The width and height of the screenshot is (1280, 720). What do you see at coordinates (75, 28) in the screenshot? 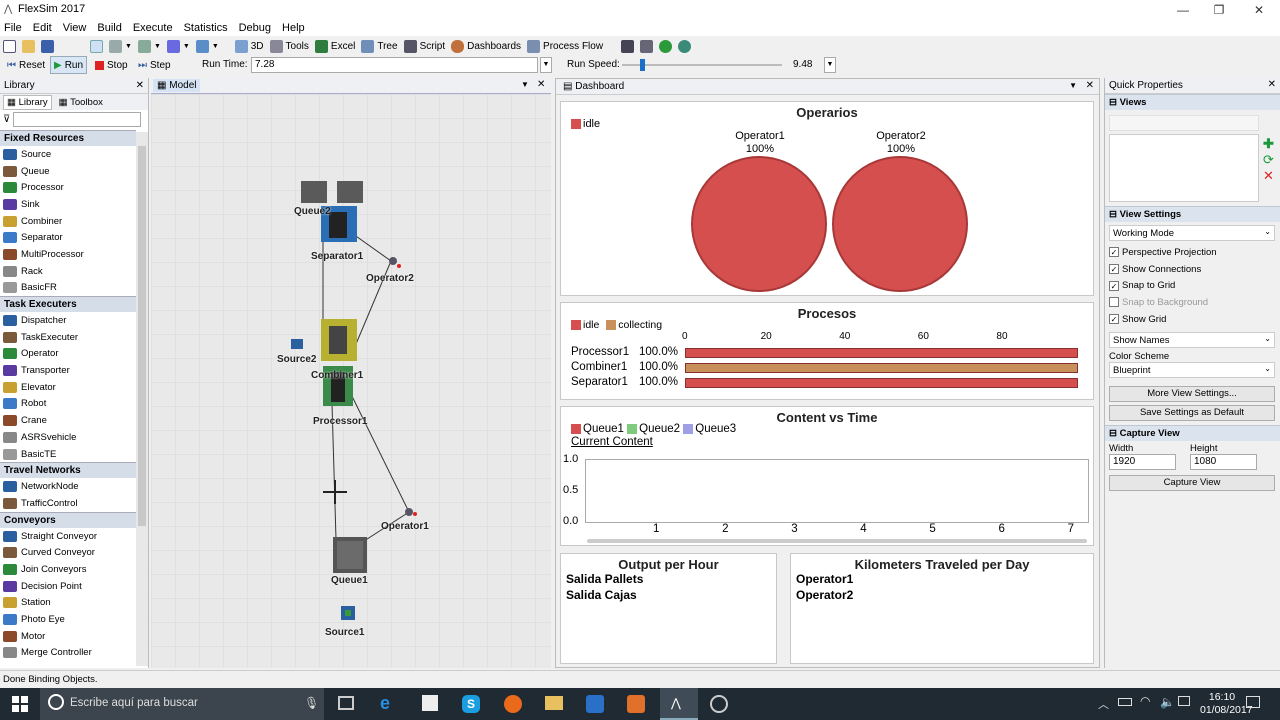
I see `menu-view: View` at bounding box center [75, 28].